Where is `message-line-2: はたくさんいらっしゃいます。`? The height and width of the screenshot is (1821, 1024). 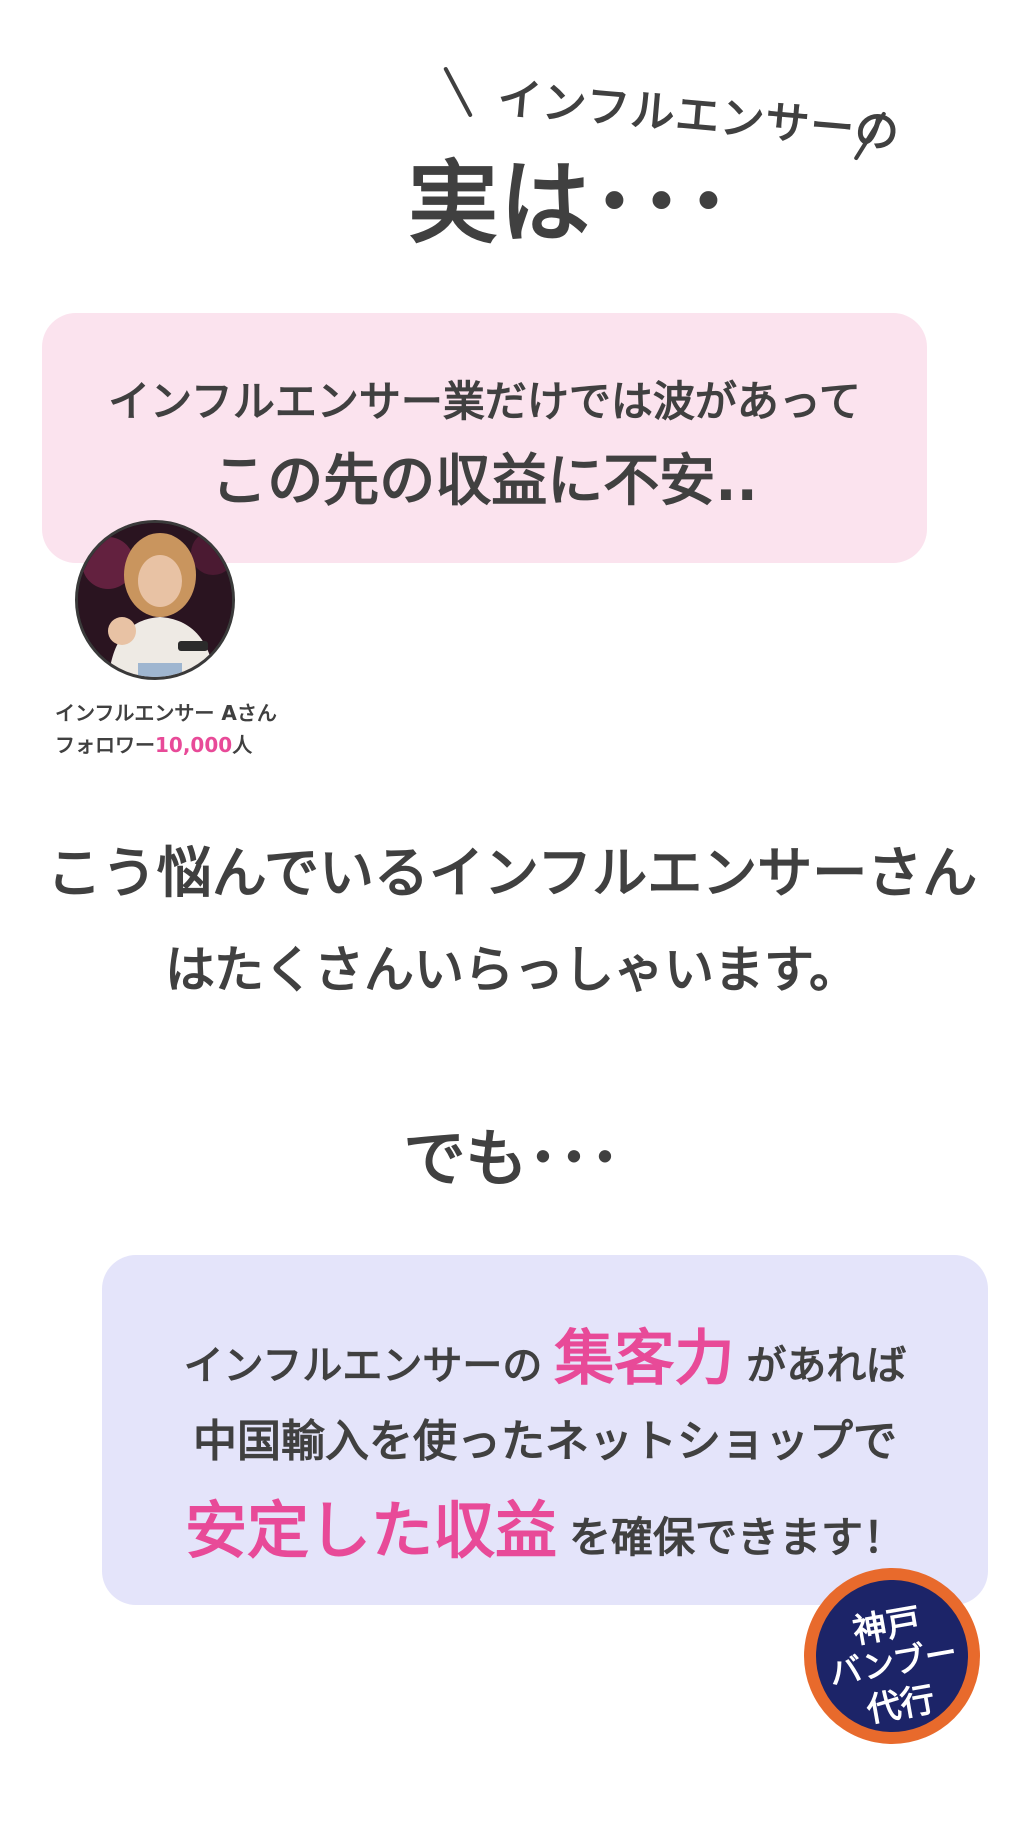
message-line-2: はたくさんいらっしゃいます。 is located at coordinates (512, 970).